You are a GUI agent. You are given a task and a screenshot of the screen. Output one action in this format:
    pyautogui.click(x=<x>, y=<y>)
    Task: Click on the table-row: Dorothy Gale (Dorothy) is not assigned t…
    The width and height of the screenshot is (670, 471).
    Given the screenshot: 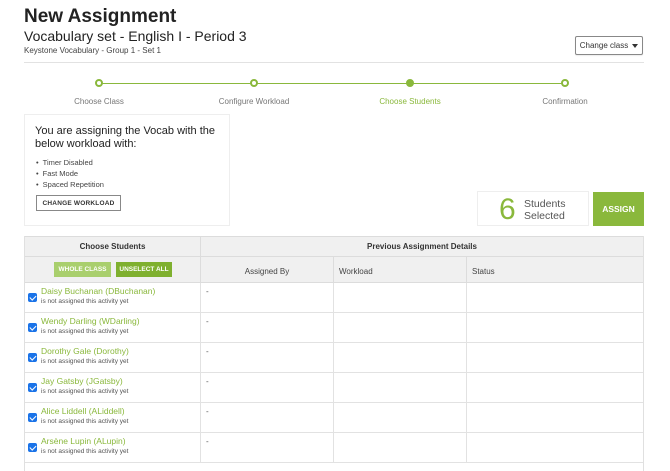 What is the action you would take?
    pyautogui.click(x=334, y=358)
    